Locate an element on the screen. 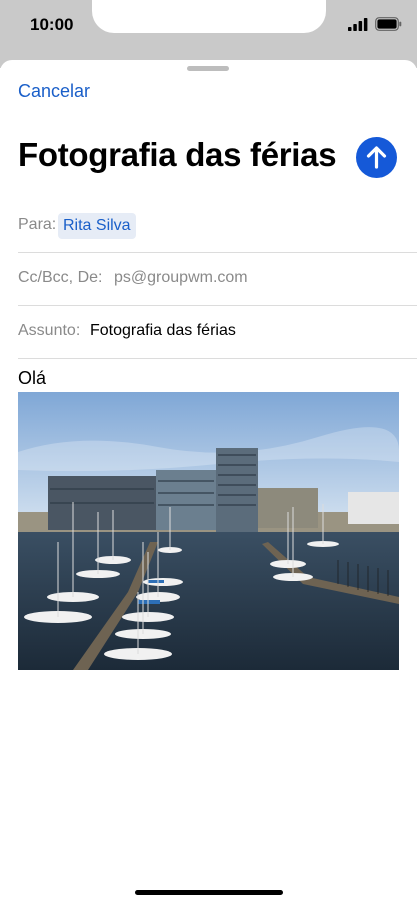 This screenshot has height=905, width=417. subject-label: Assunto: is located at coordinates (49, 330).